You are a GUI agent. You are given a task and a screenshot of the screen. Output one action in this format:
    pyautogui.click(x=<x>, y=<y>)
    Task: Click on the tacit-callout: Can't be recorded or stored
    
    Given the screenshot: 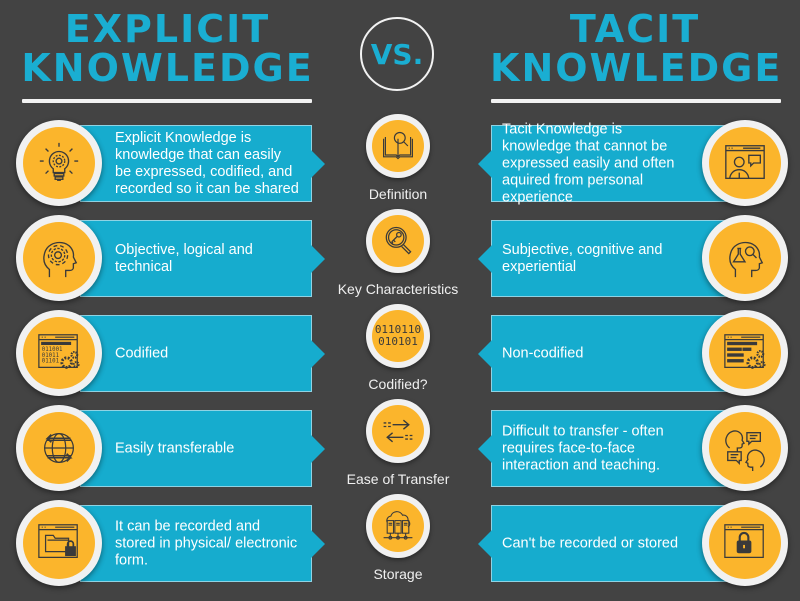 What is the action you would take?
    pyautogui.click(x=604, y=543)
    